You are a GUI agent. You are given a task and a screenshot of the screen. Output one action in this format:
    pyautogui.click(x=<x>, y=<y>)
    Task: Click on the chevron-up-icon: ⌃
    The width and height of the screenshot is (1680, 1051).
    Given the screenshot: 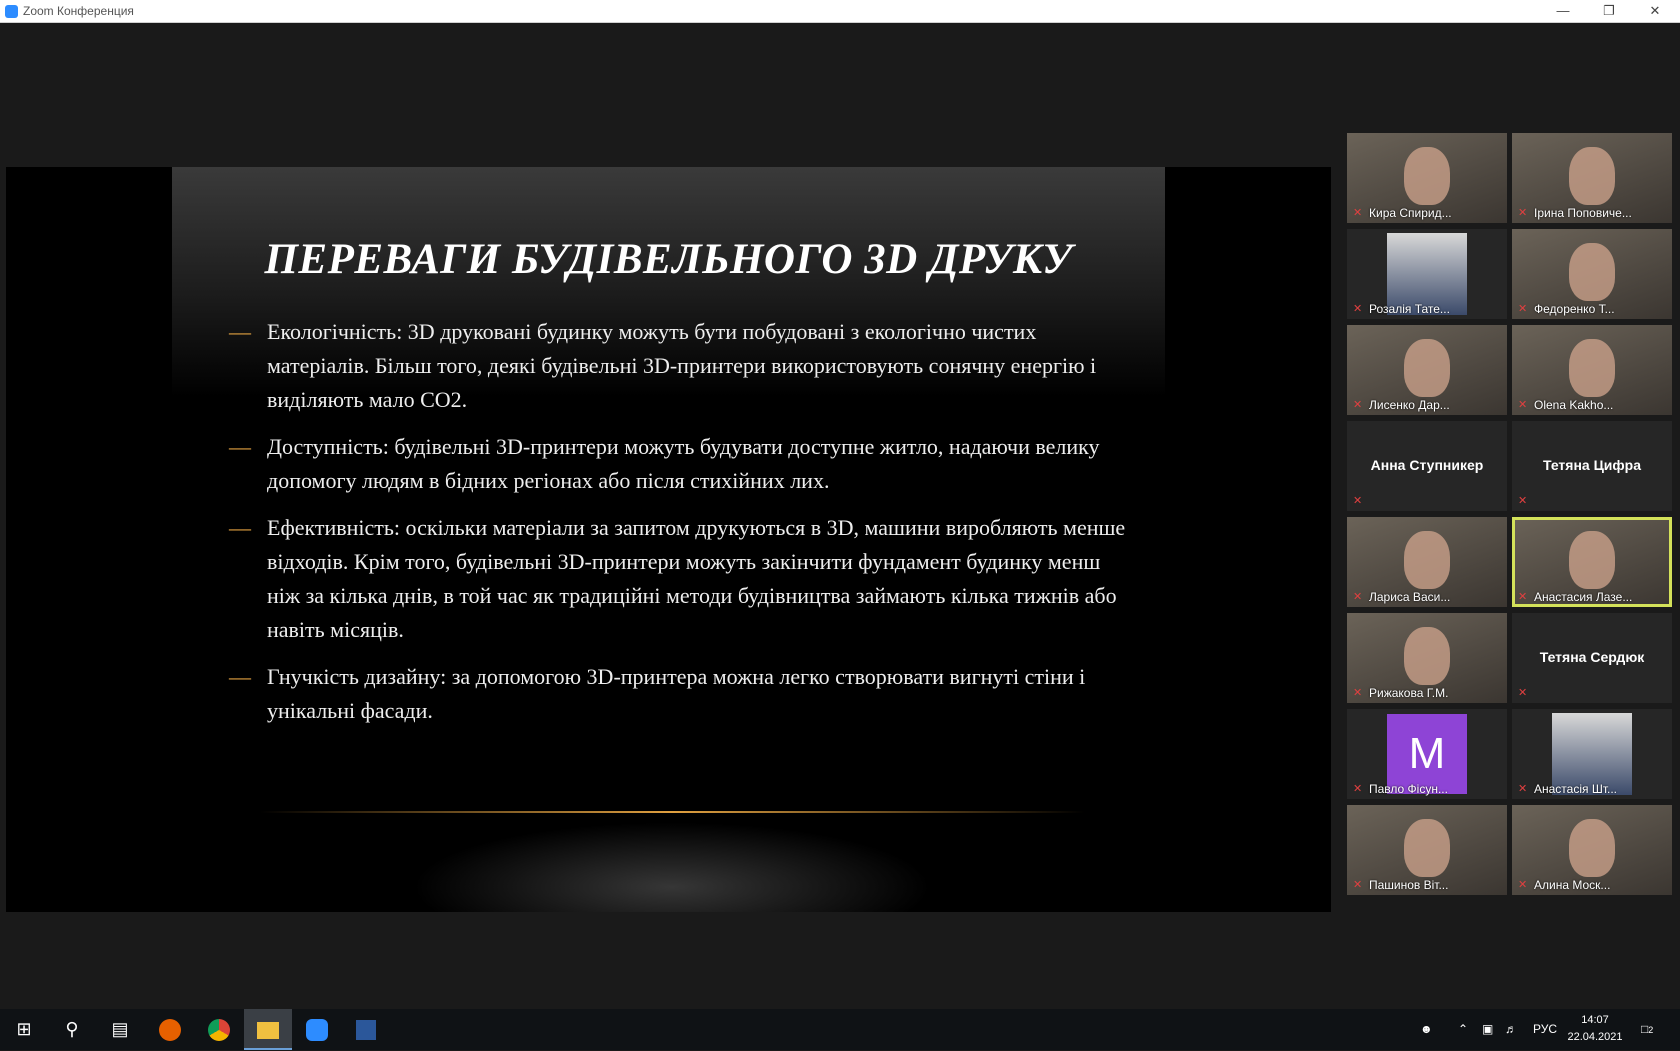 What is the action you would take?
    pyautogui.click(x=1463, y=1029)
    